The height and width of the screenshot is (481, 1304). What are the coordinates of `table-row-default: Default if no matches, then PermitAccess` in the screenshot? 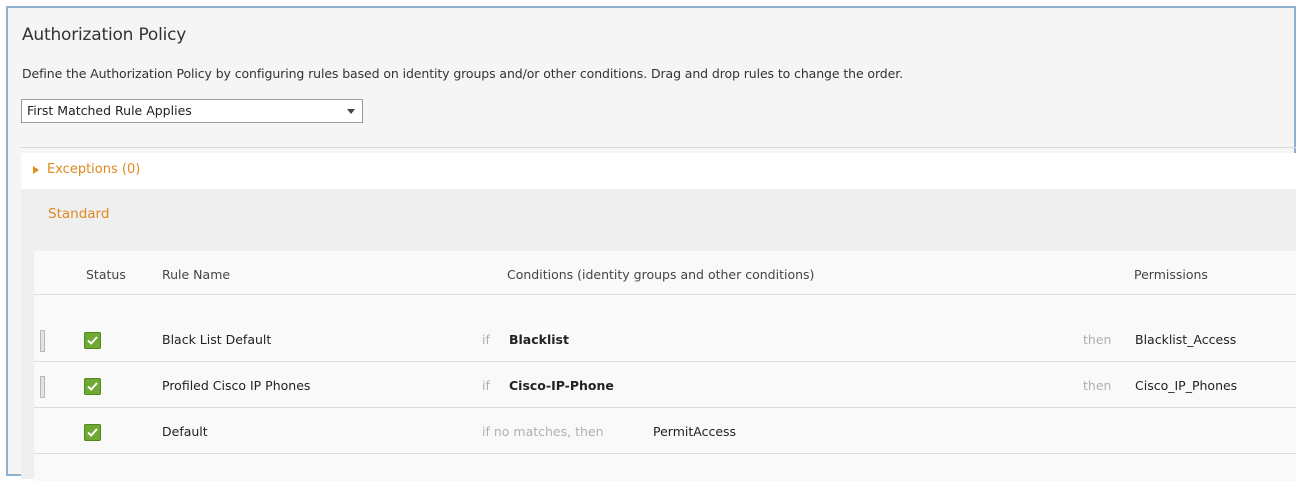 It's located at (665, 431).